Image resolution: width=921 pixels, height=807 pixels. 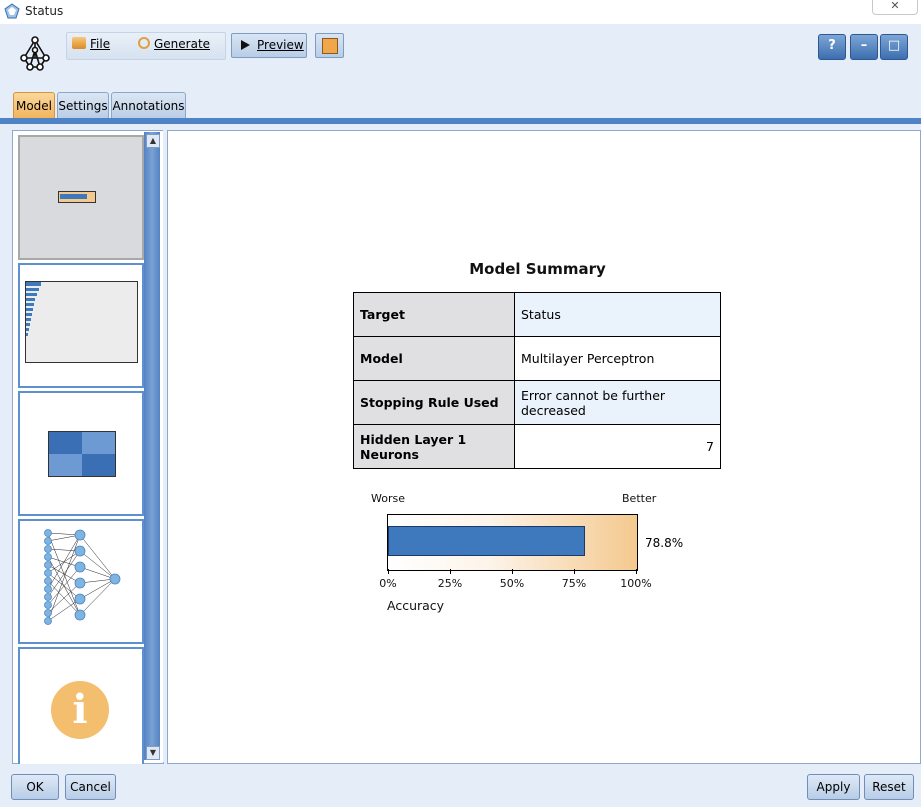 I want to click on scroll-down-arrow-icon: ▼, so click(x=153, y=753).